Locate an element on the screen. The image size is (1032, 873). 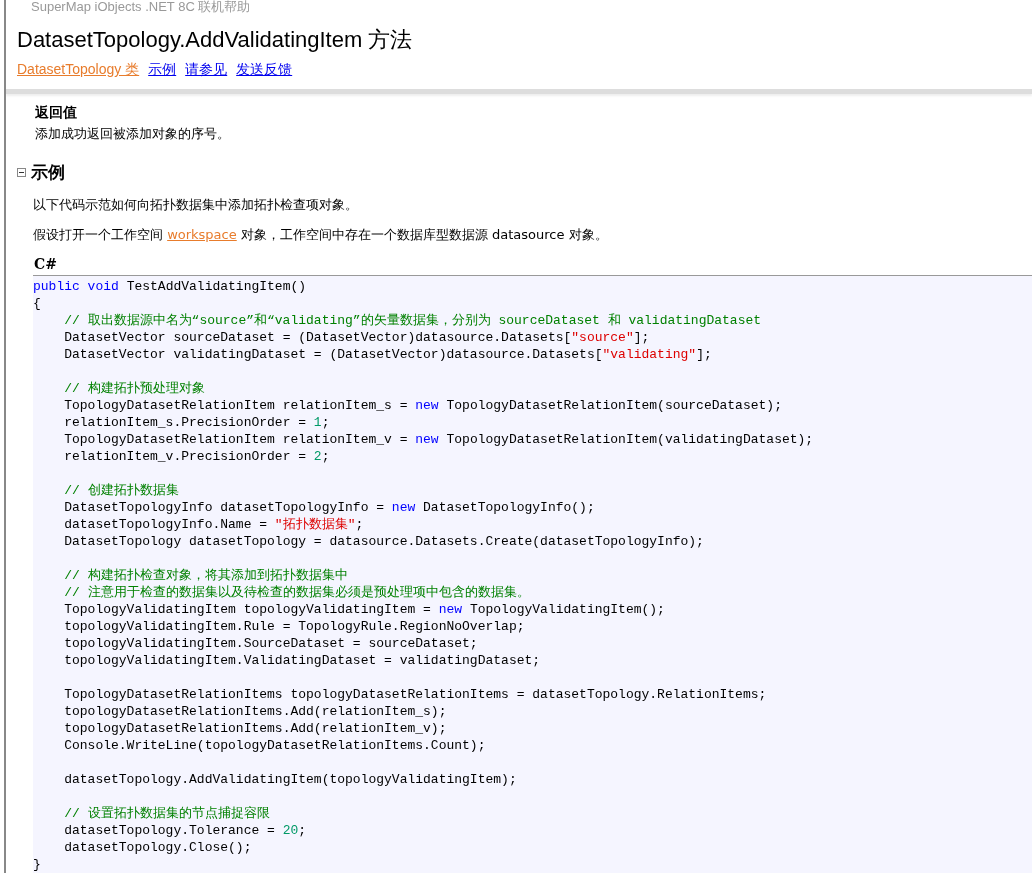
code-line: topologyValidatingItem.SourceDataset = sourceDataset; is located at coordinates (271, 643).